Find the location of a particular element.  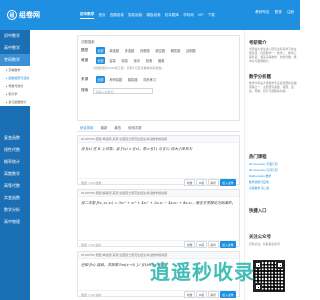

filter-row-source: 来源 全部 考研真题 模拟题 同步练习 is located at coordinates (119, 79).